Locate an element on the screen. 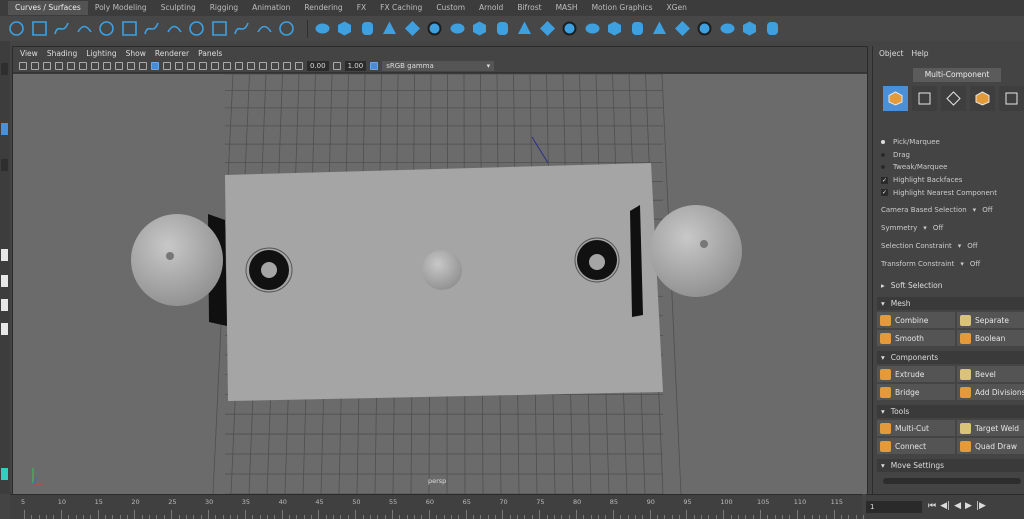  layout-outliner-icon is located at coordinates (4, 329).